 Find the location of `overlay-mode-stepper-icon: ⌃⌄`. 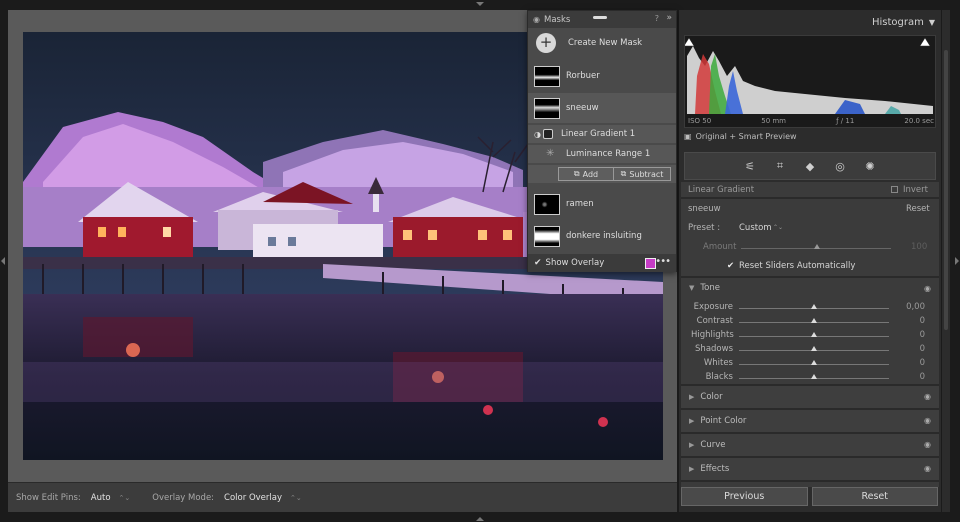

overlay-mode-stepper-icon: ⌃⌄ is located at coordinates (296, 498).